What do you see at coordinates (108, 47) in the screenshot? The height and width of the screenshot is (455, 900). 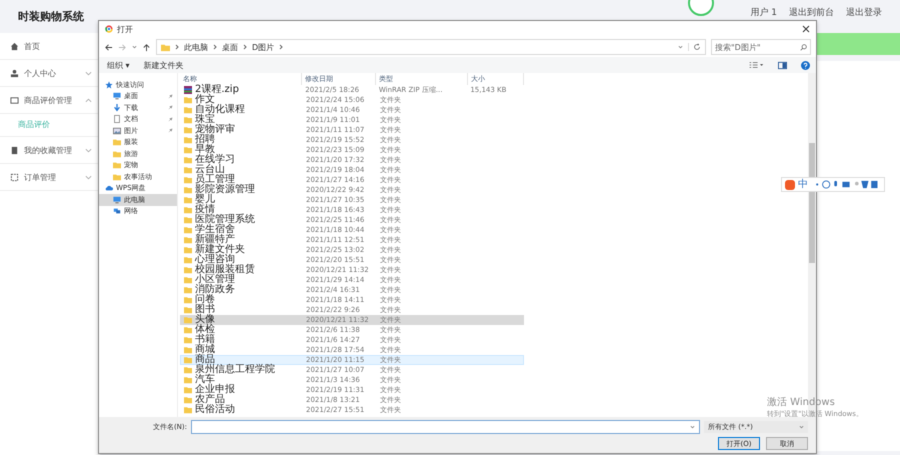 I see `back-arrow-icon` at bounding box center [108, 47].